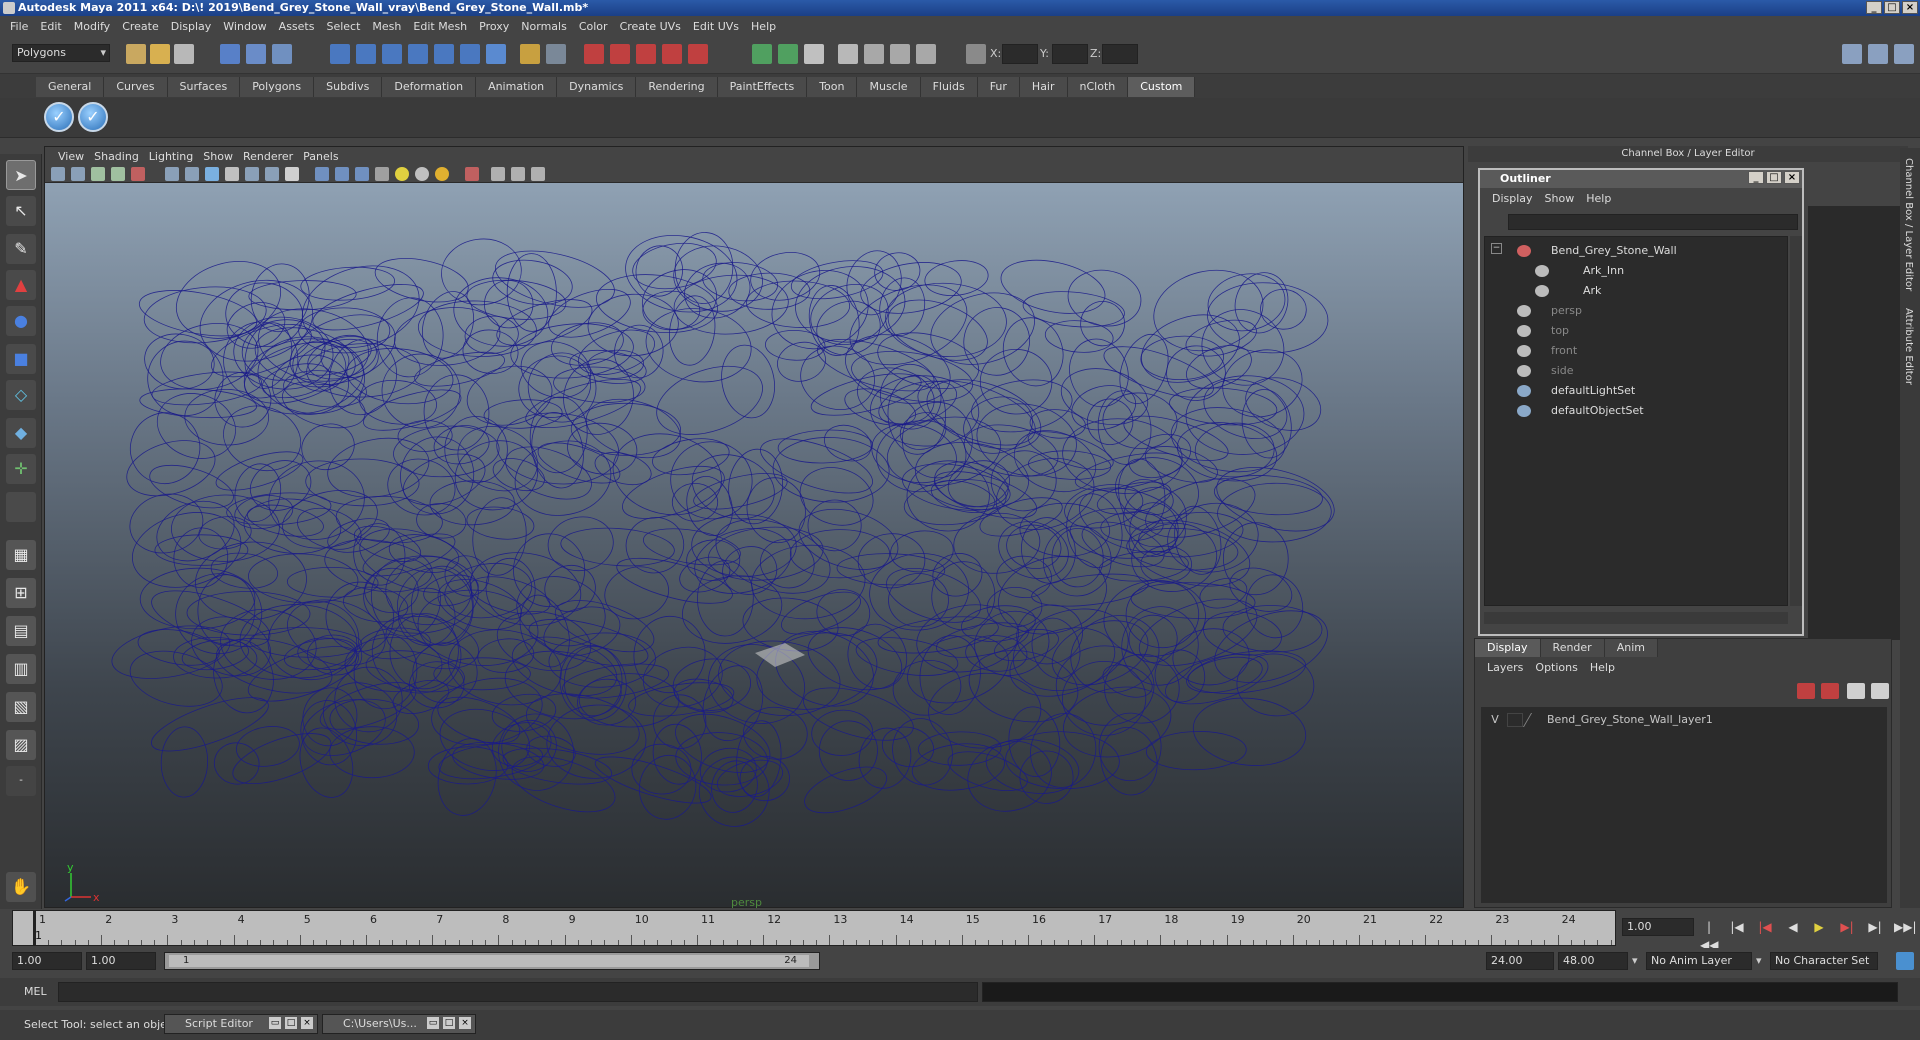  I want to click on layer-tab-anim: Anim, so click(1631, 648).